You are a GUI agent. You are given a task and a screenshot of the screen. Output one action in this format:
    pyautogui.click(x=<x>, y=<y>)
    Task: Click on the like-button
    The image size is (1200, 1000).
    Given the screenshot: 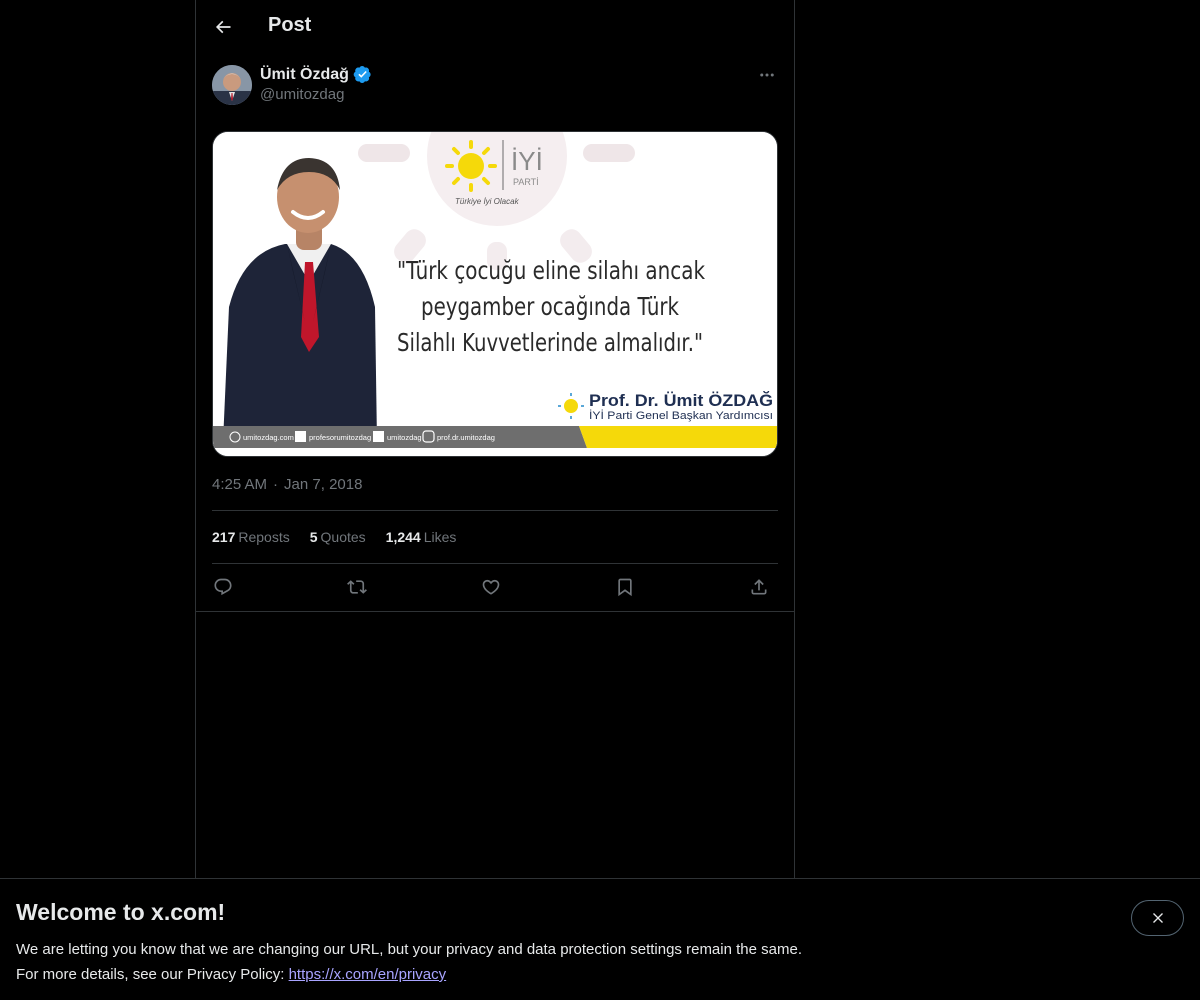 What is the action you would take?
    pyautogui.click(x=491, y=587)
    